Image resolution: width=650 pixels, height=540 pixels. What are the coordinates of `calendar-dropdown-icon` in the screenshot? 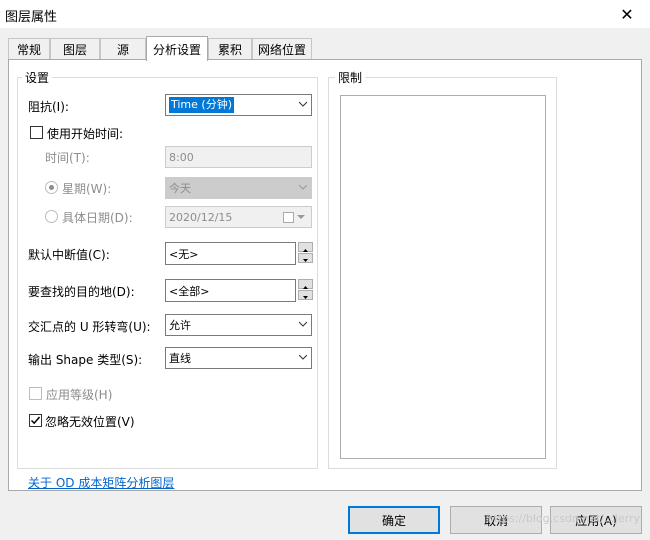 It's located at (294, 217).